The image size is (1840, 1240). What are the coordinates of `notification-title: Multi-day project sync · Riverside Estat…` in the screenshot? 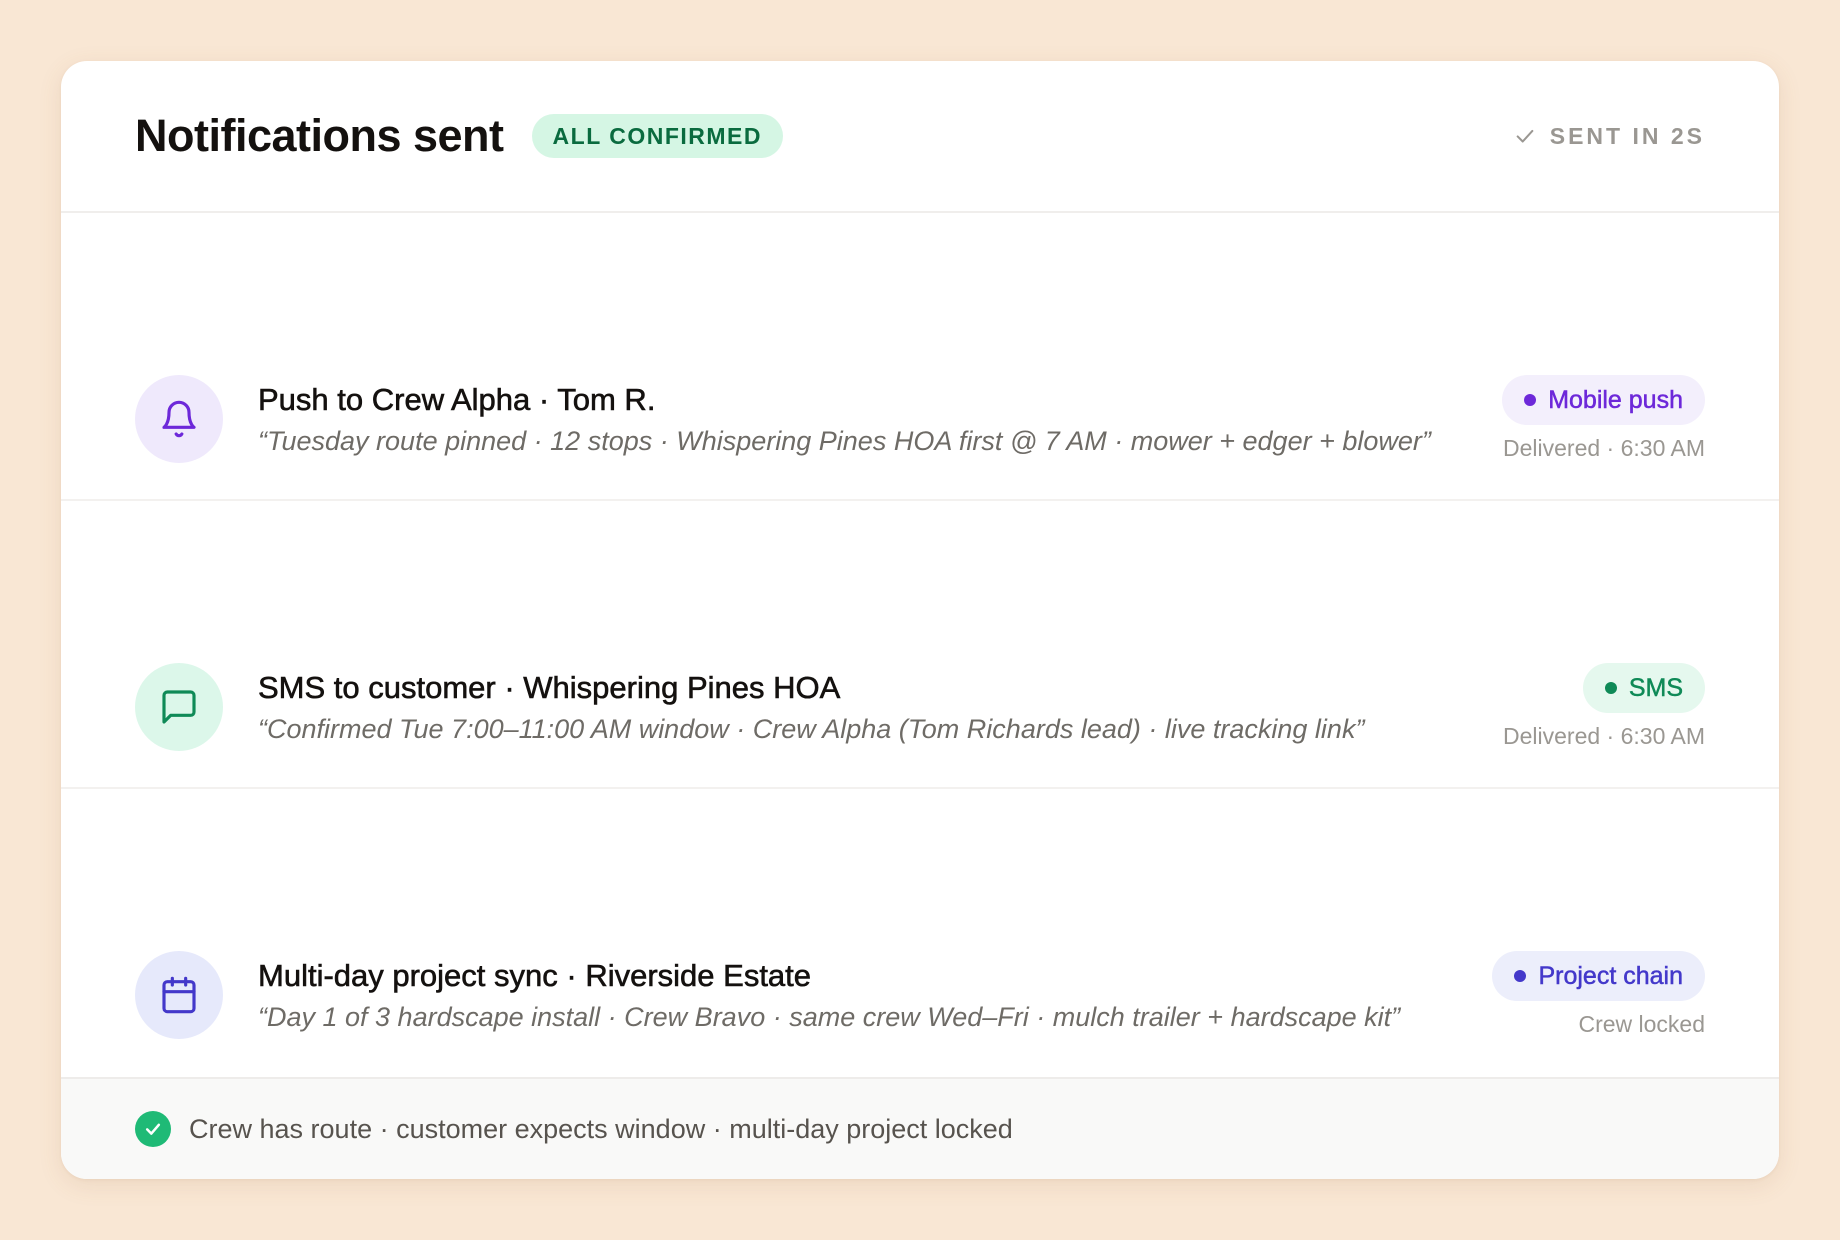 It's located at (535, 976).